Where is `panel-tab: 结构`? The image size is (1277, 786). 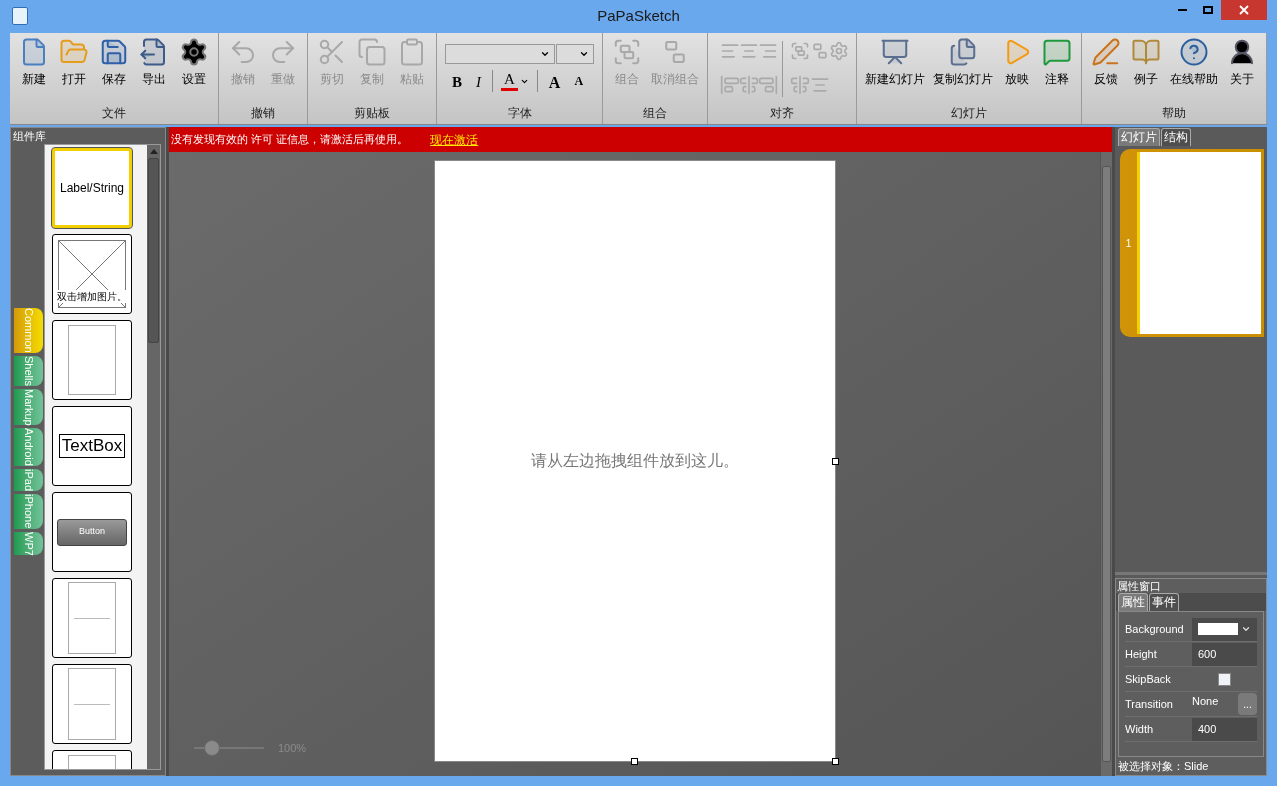 panel-tab: 结构 is located at coordinates (1176, 137).